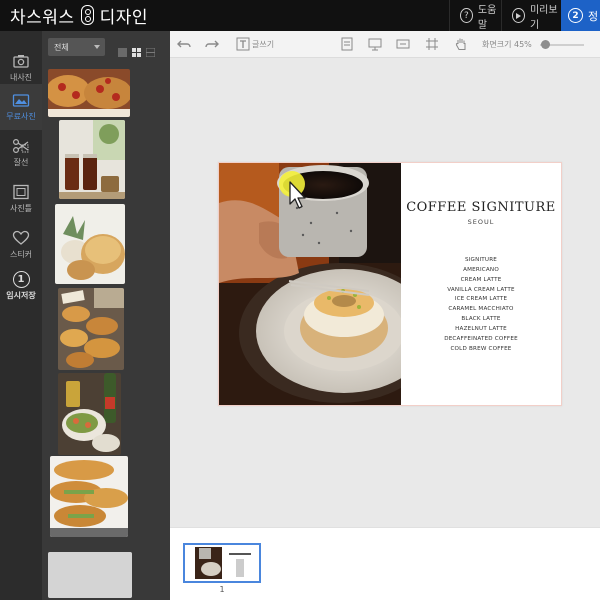  Describe the element at coordinates (487, 17) in the screenshot. I see `help-label: 도움말` at that location.